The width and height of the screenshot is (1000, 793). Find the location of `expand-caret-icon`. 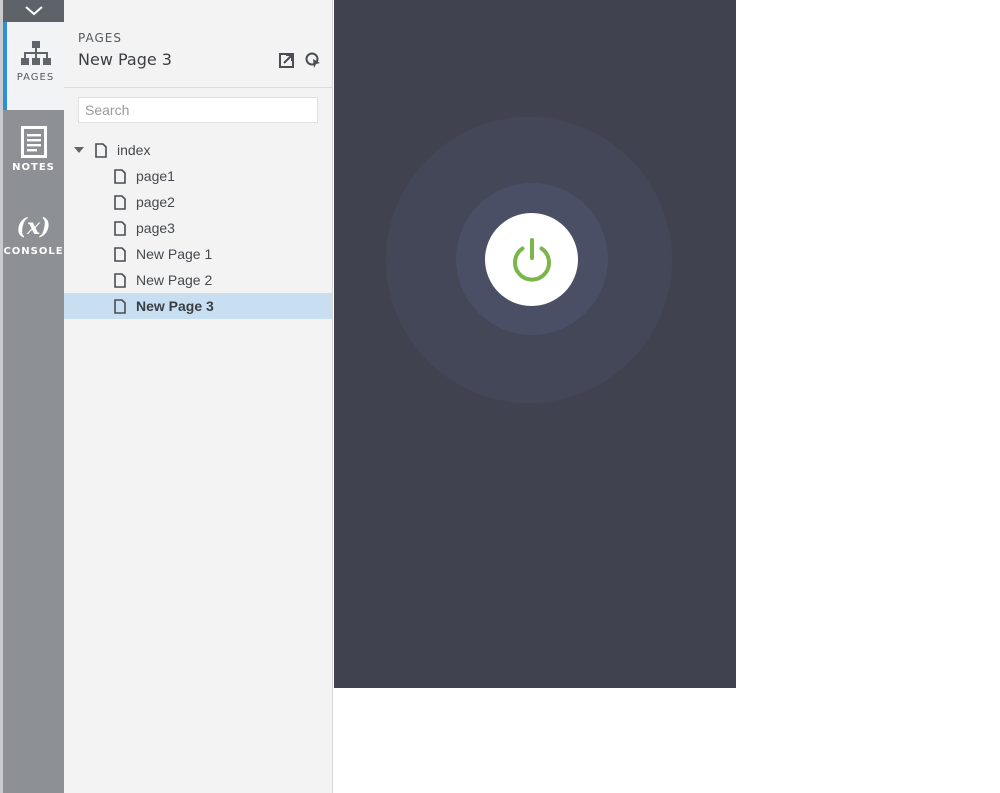

expand-caret-icon is located at coordinates (79, 150).